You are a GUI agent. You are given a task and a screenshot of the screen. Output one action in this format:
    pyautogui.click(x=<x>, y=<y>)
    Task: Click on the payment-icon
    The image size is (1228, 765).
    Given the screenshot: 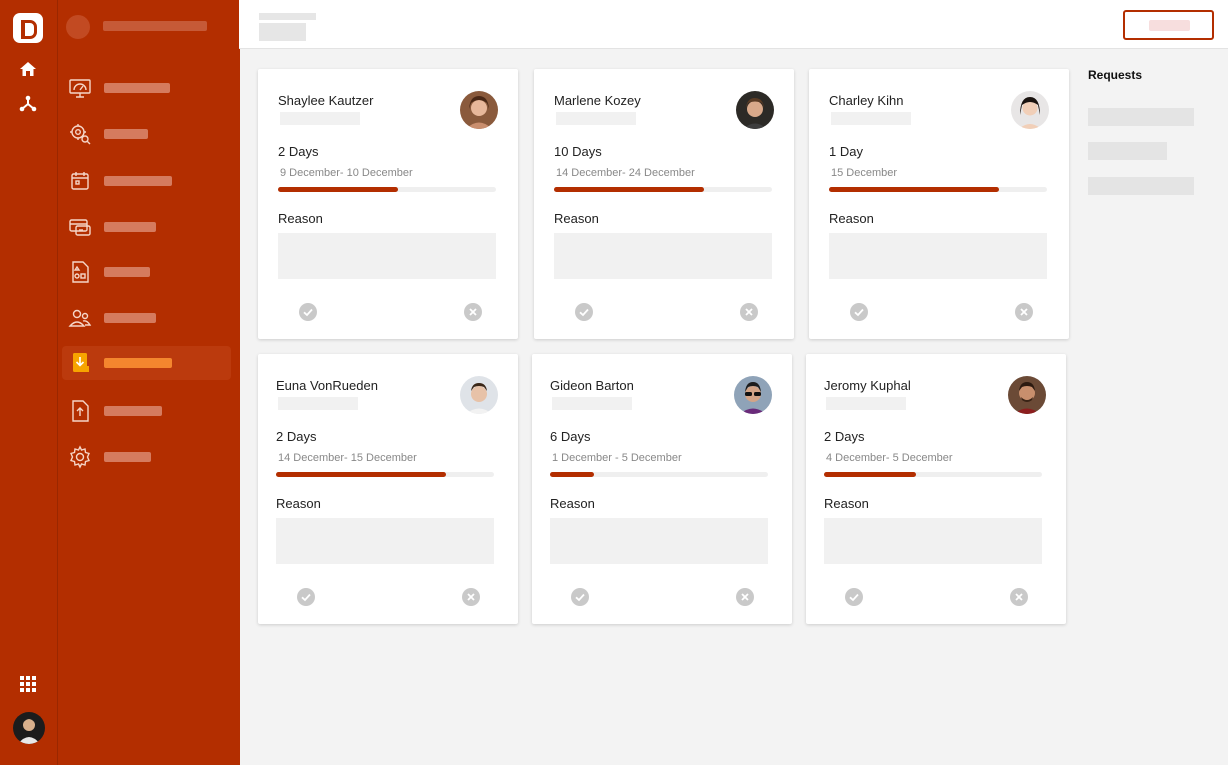 What is the action you would take?
    pyautogui.click(x=80, y=227)
    